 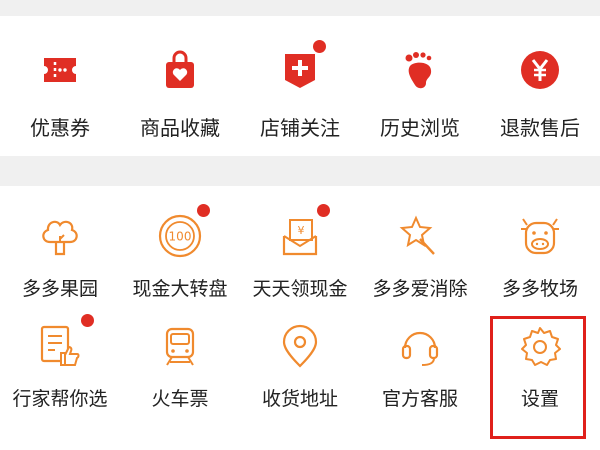 I want to click on favorites-button: 商品收藏, so click(x=180, y=101).